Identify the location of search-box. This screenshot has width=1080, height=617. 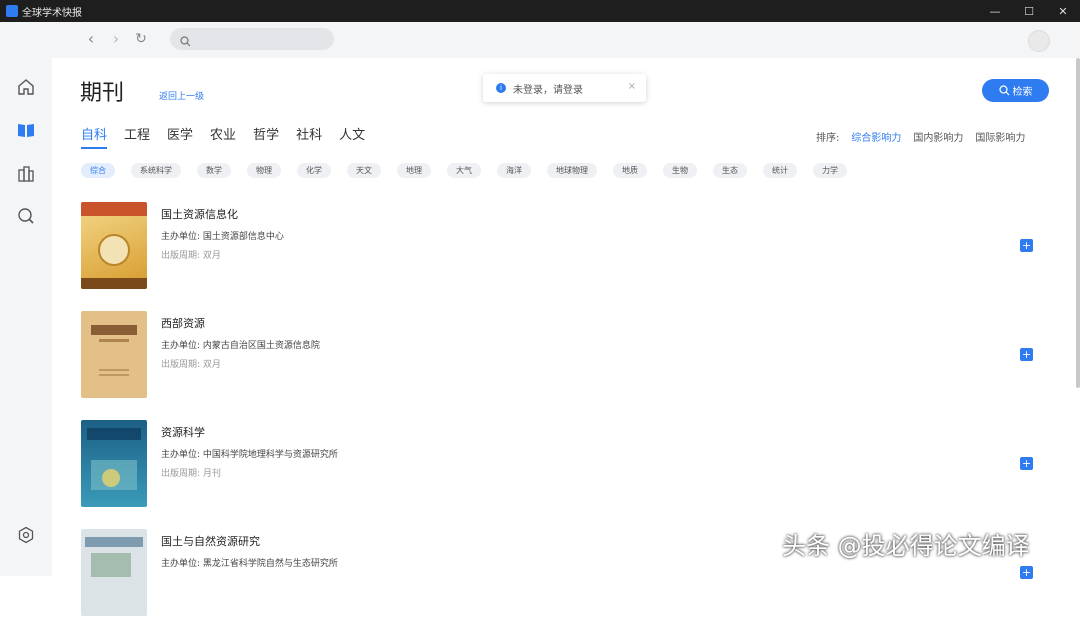
(252, 39).